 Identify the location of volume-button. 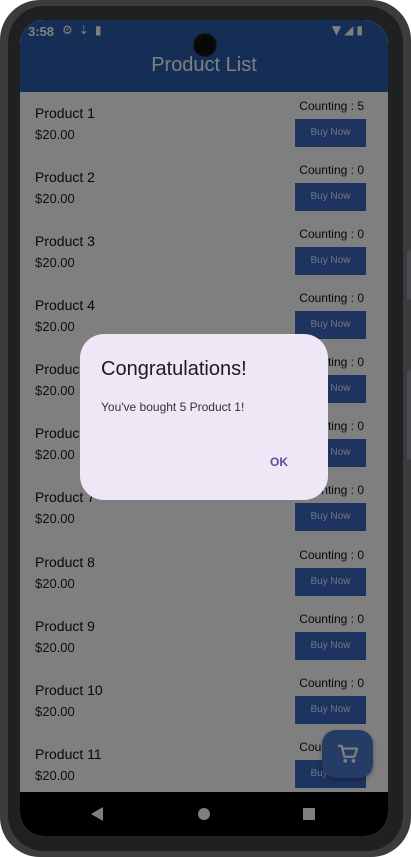
(409, 275).